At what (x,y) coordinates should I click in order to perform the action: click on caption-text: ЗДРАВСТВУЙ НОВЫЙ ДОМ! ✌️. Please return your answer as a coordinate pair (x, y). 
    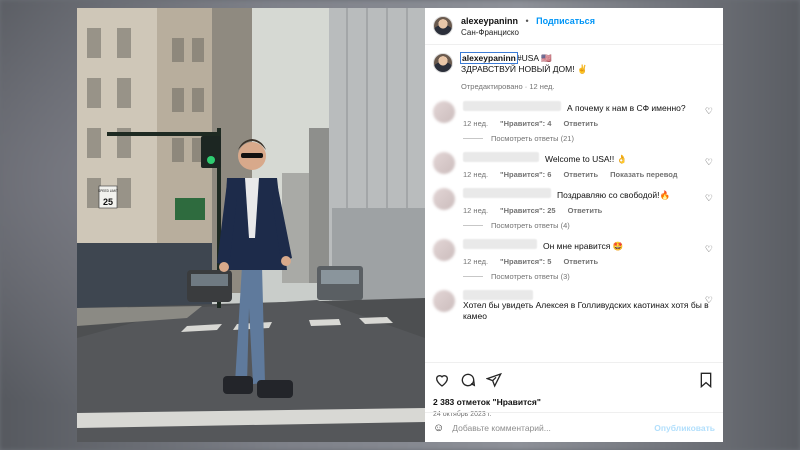
    Looking at the image, I should click on (524, 69).